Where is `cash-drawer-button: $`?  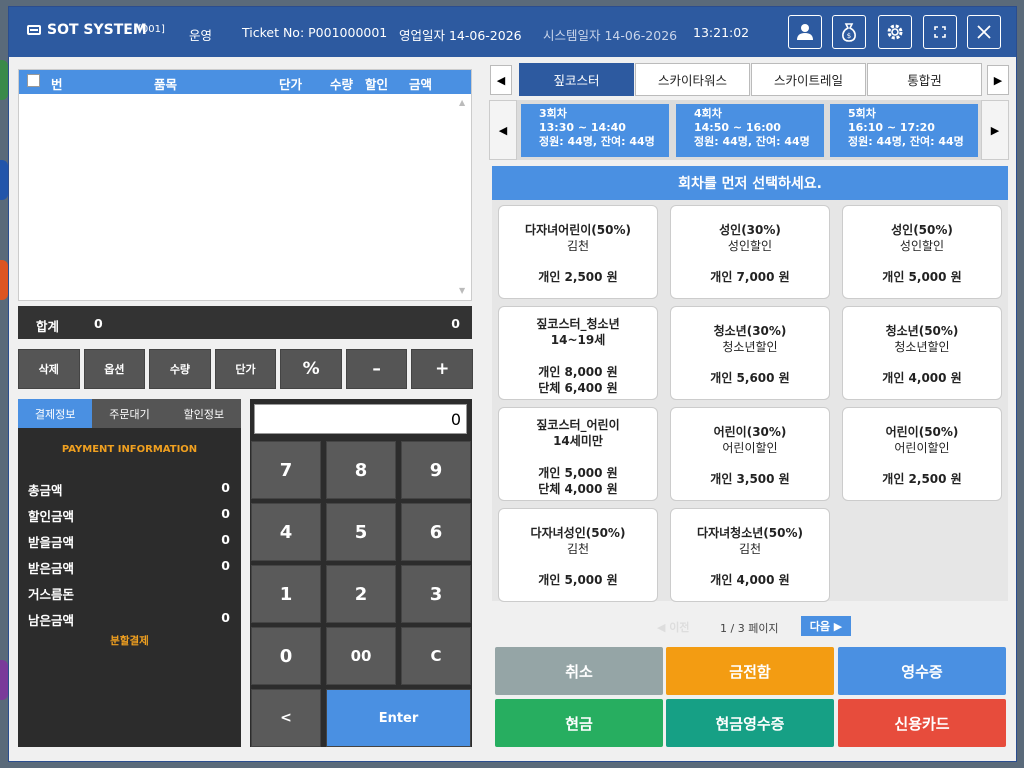 cash-drawer-button: $ is located at coordinates (849, 32).